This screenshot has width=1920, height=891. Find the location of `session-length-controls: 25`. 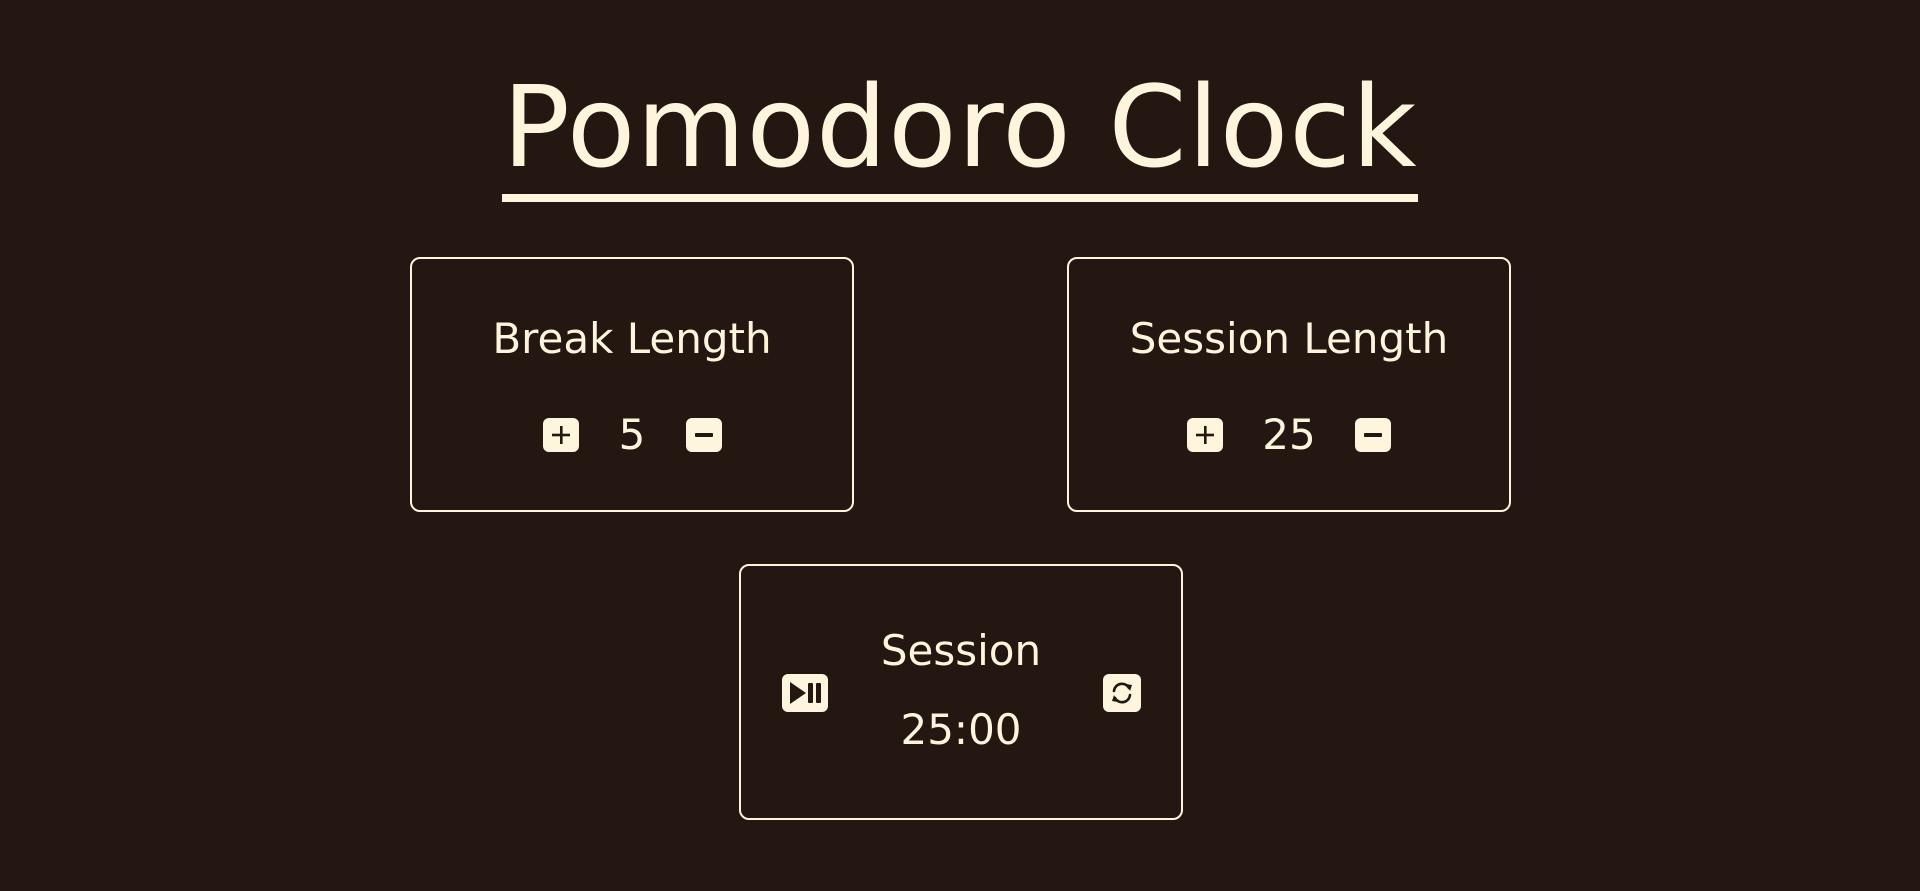

session-length-controls: 25 is located at coordinates (1289, 435).